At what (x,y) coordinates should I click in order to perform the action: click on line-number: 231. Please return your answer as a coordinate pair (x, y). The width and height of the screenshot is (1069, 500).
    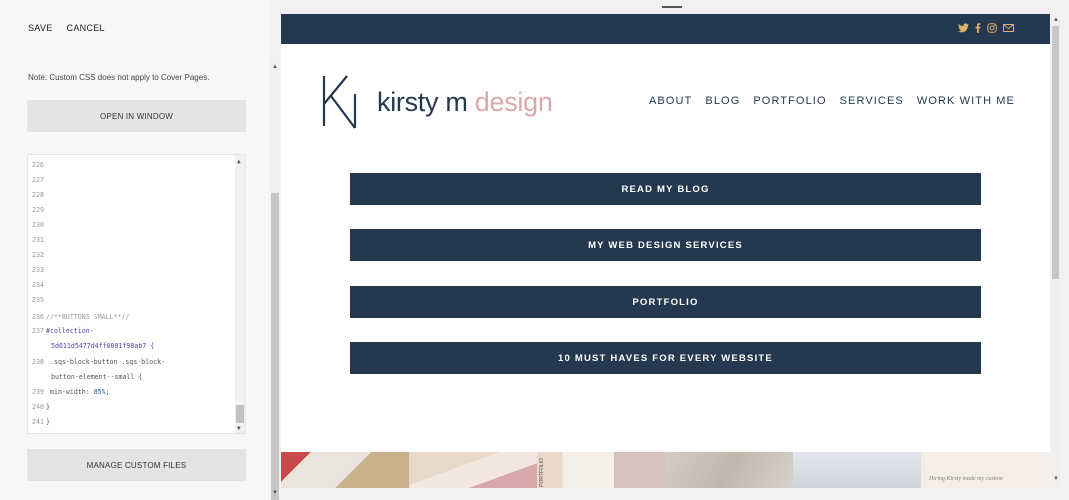
    Looking at the image, I should click on (38, 240).